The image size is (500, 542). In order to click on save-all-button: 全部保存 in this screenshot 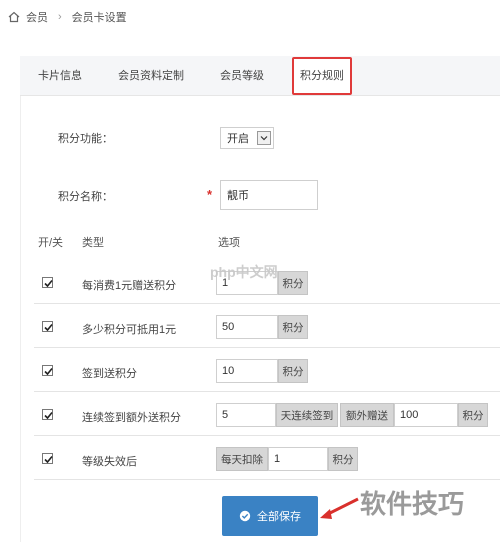, I will do `click(270, 516)`.